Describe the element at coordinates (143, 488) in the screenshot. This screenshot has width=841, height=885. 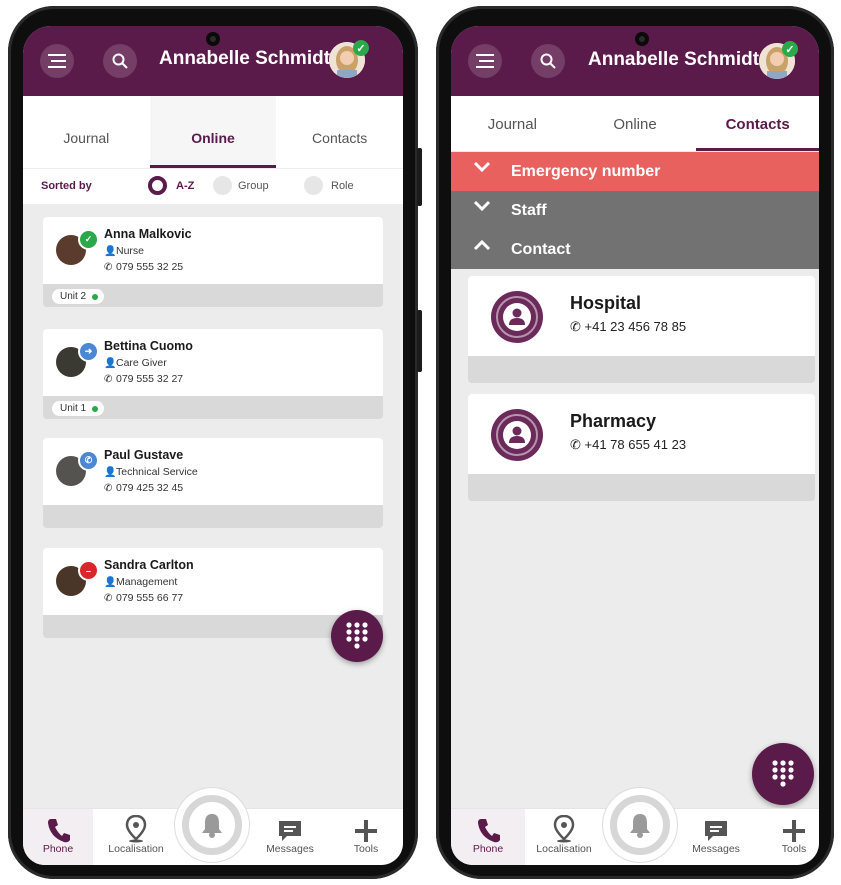
I see `contact-phone: ✆ 079 425 32 45` at that location.